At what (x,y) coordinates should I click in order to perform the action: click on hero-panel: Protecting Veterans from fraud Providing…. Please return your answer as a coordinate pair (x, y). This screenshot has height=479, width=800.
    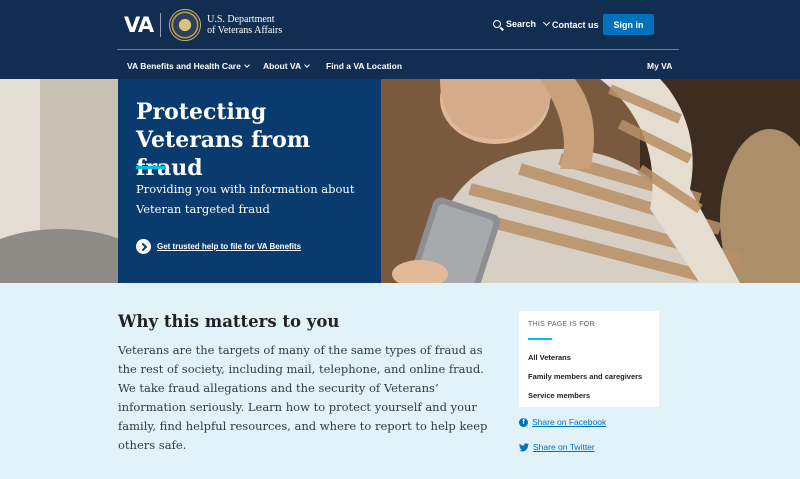
    Looking at the image, I should click on (249, 181).